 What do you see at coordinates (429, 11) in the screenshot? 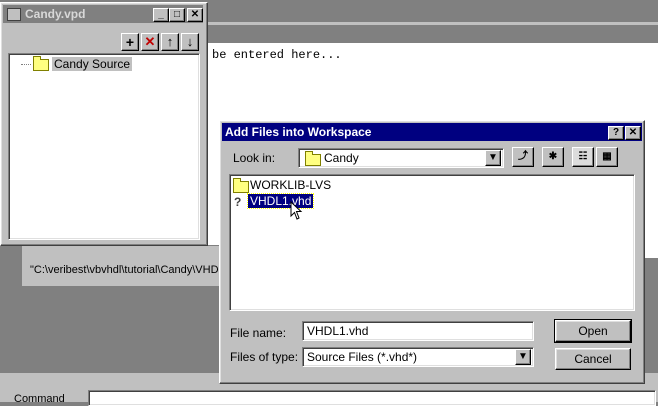
I see `main-window-titlebar` at bounding box center [429, 11].